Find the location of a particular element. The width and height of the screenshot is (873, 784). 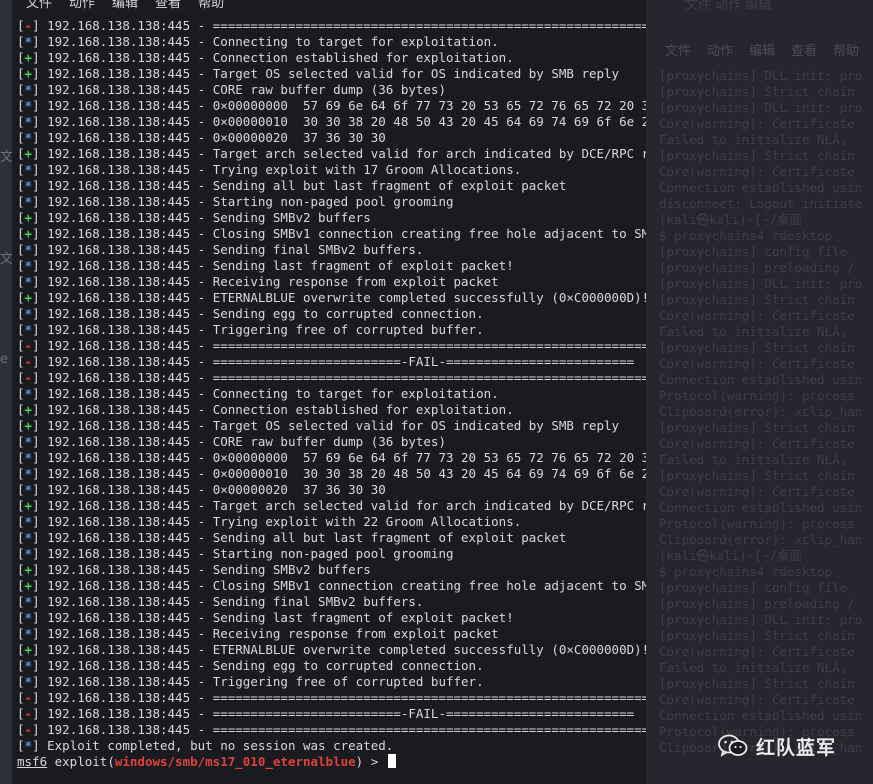

background-menu-item: 查看 is located at coordinates (804, 51).